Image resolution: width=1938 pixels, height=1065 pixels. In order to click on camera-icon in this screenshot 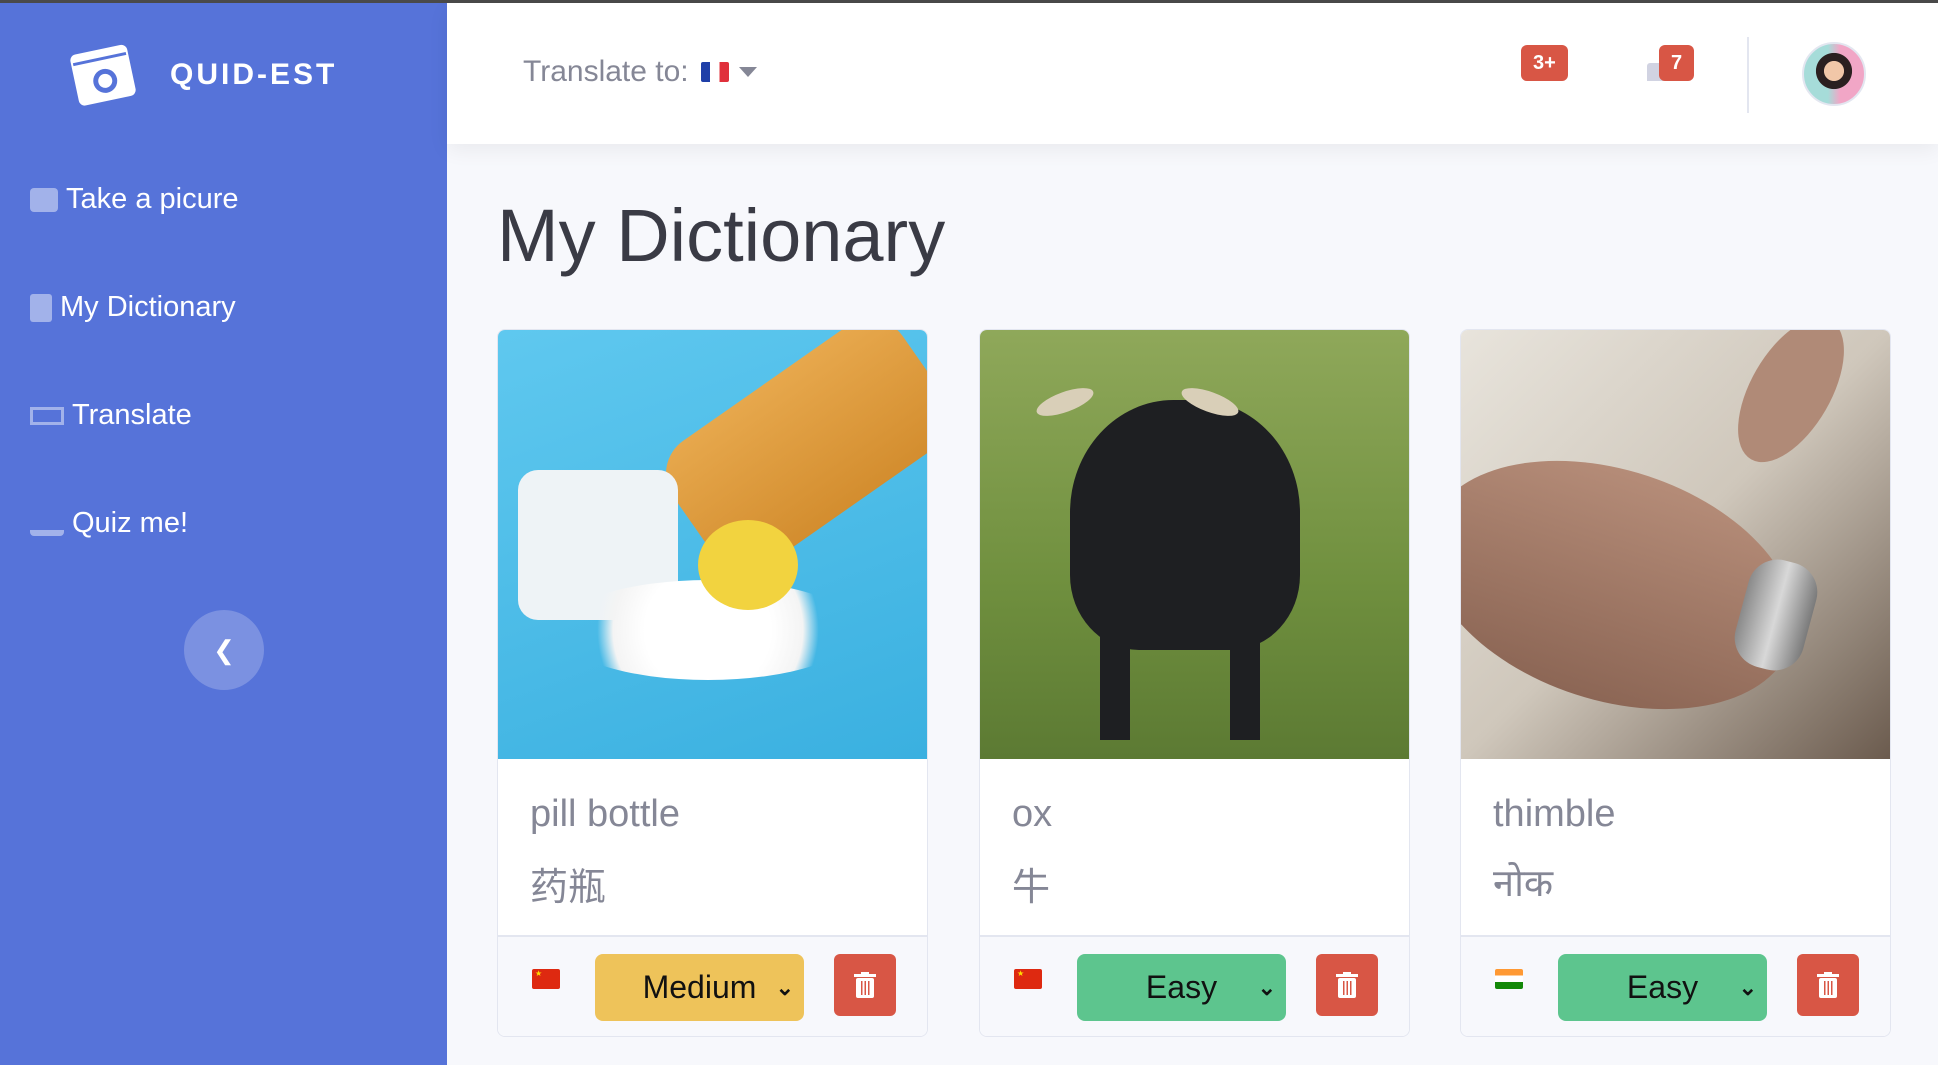, I will do `click(44, 199)`.